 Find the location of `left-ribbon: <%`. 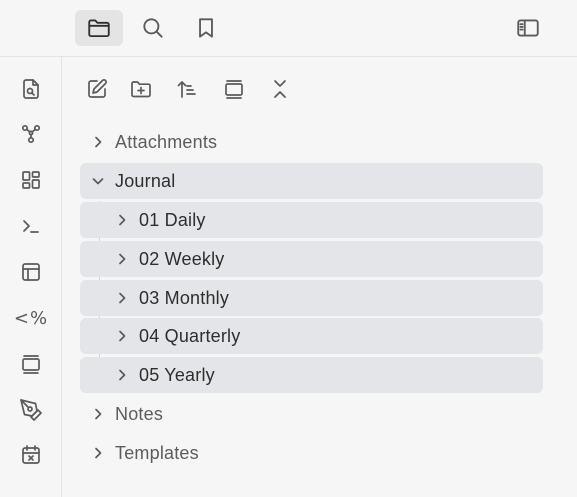

left-ribbon: <% is located at coordinates (31, 277).